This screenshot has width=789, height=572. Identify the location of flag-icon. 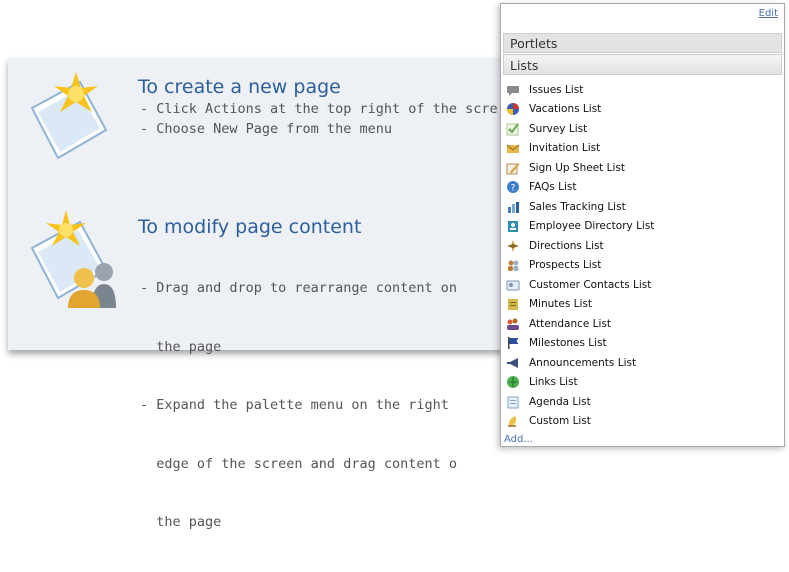
(513, 343).